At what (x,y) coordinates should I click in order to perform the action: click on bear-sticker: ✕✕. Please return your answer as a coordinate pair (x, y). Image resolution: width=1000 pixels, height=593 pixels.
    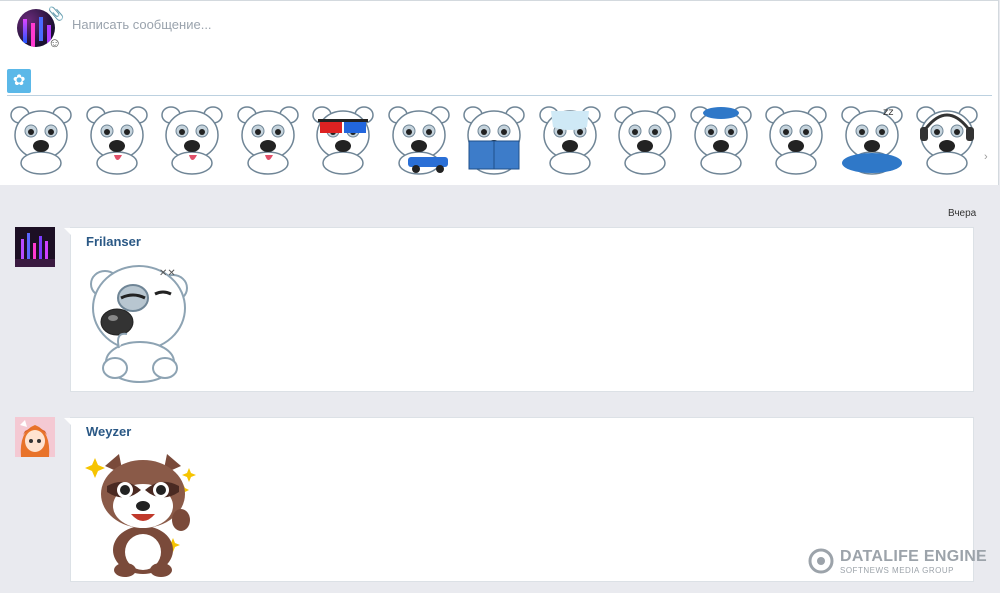
    Looking at the image, I should click on (139, 324).